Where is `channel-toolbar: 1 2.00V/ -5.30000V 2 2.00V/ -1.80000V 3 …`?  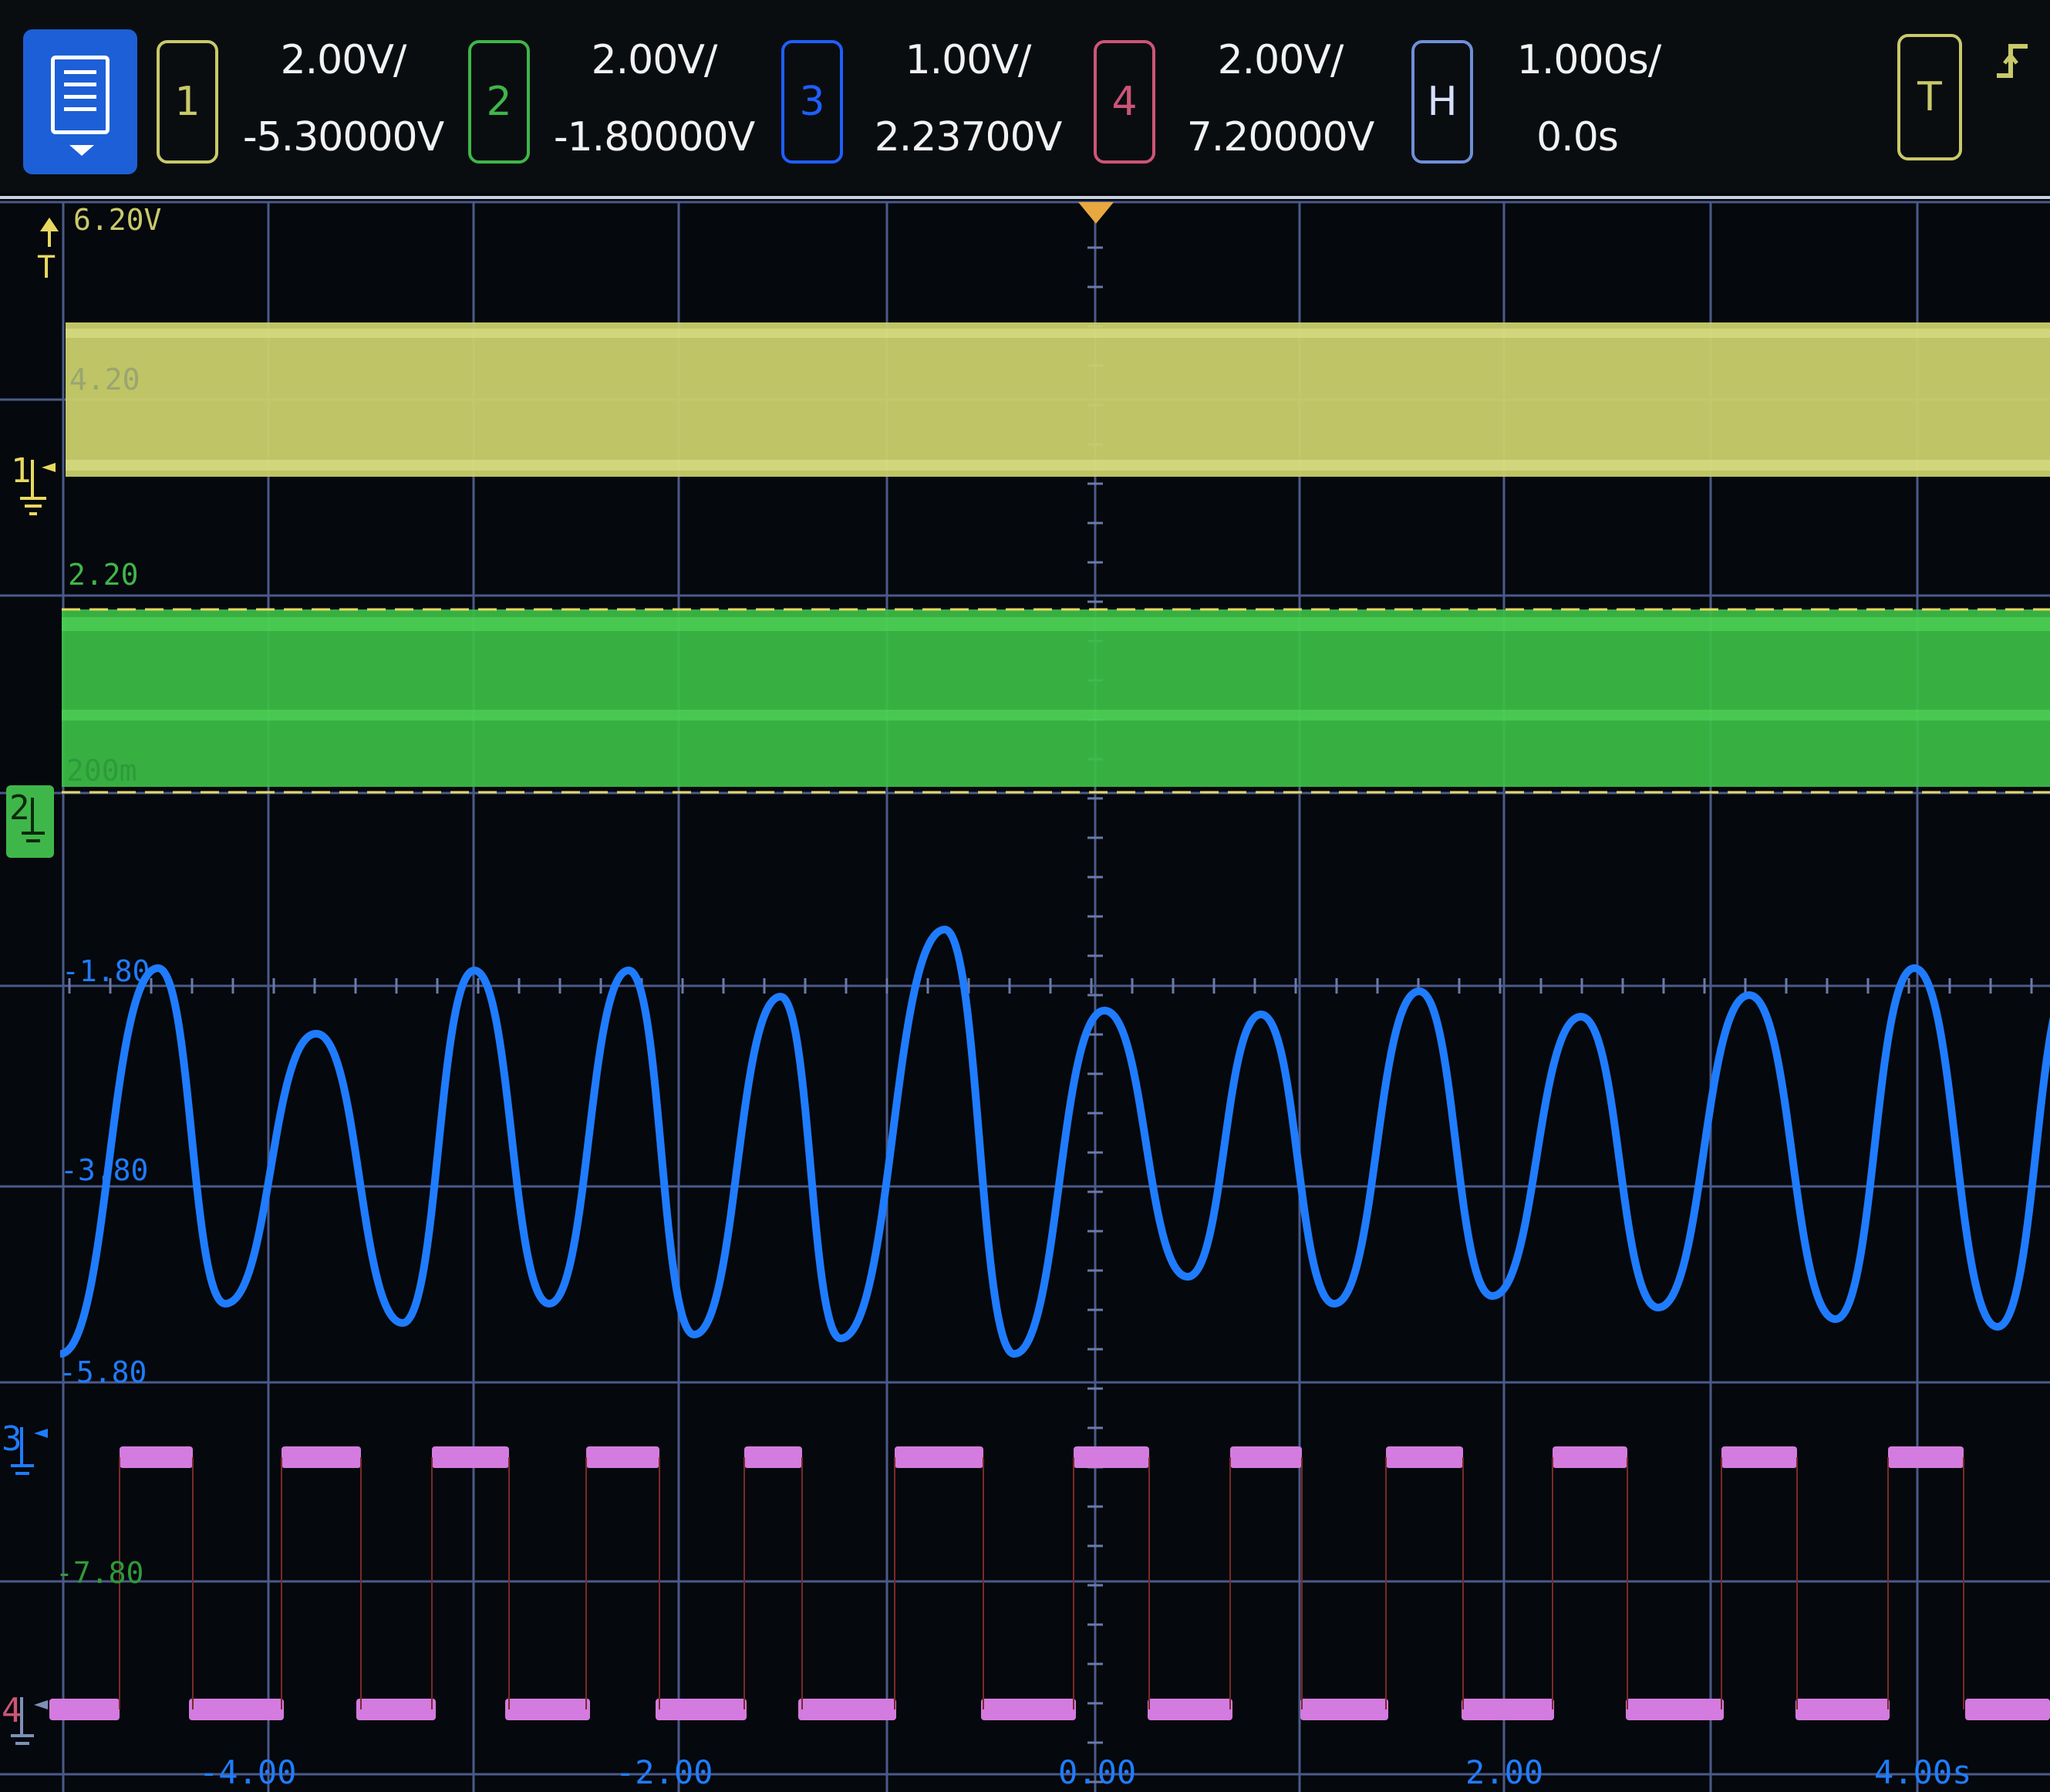 channel-toolbar: 1 2.00V/ -5.30000V 2 2.00V/ -1.80000V 3 … is located at coordinates (1025, 96).